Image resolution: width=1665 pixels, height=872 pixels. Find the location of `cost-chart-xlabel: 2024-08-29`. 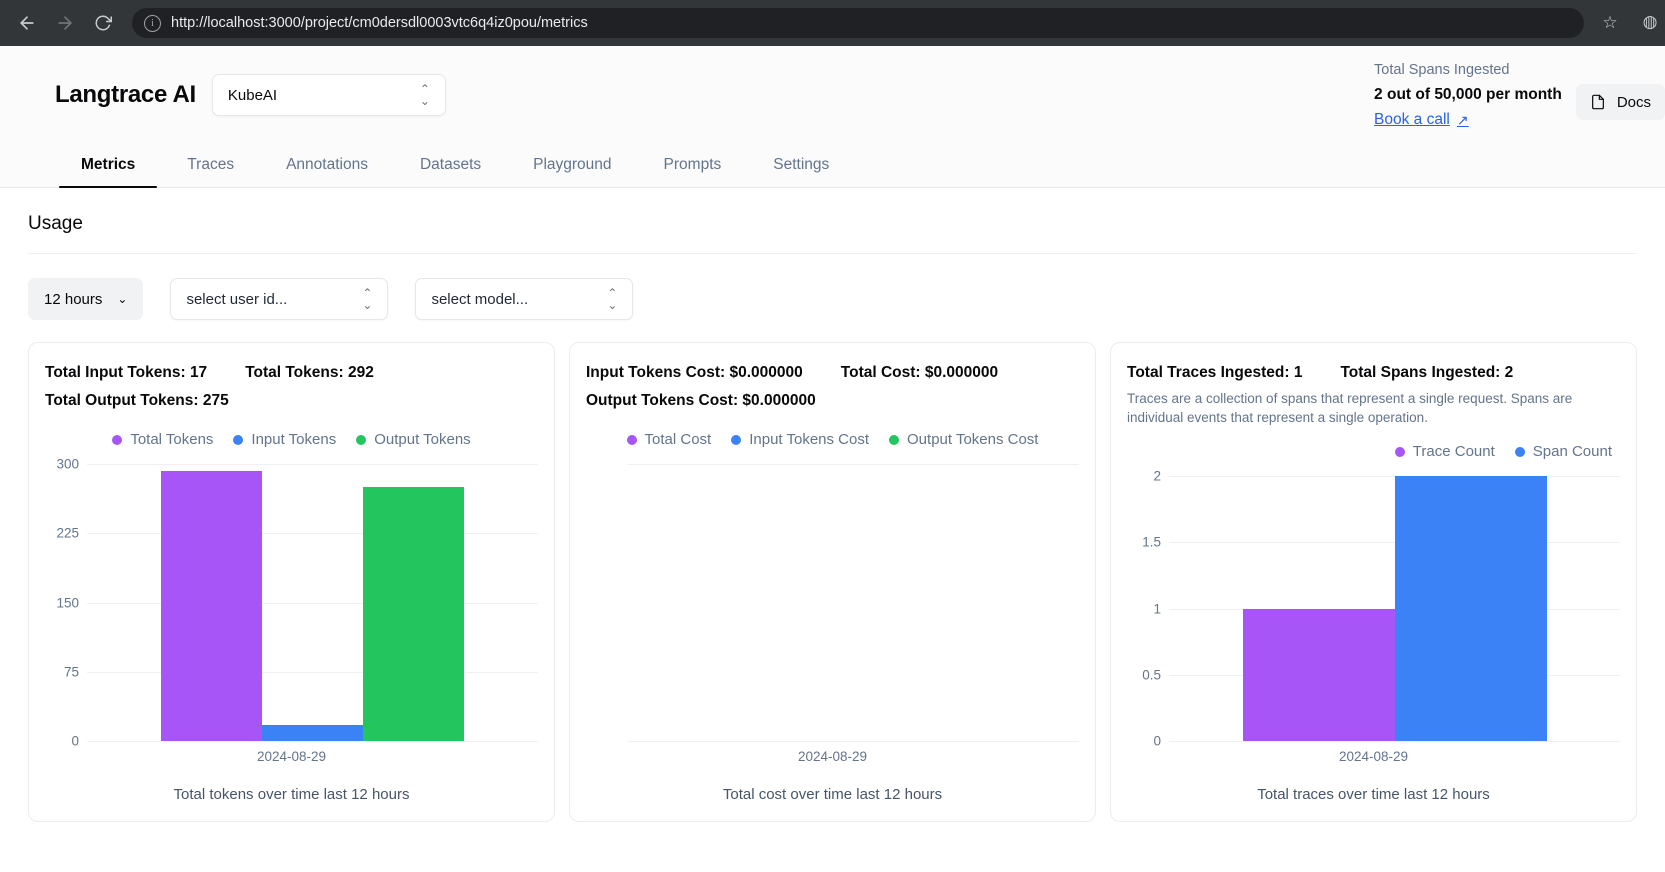

cost-chart-xlabel: 2024-08-29 is located at coordinates (832, 756).